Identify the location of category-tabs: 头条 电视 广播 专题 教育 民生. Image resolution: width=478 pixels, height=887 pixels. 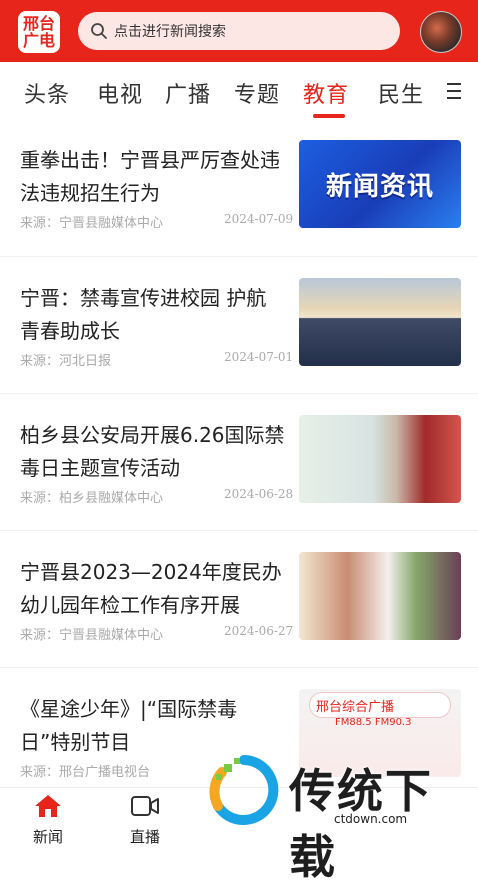
(239, 92).